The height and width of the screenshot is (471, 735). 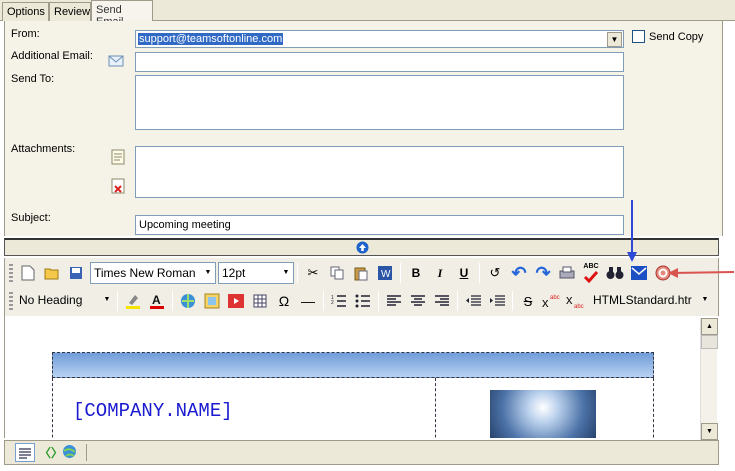 What do you see at coordinates (632, 257) in the screenshot?
I see `blue-arrow-head` at bounding box center [632, 257].